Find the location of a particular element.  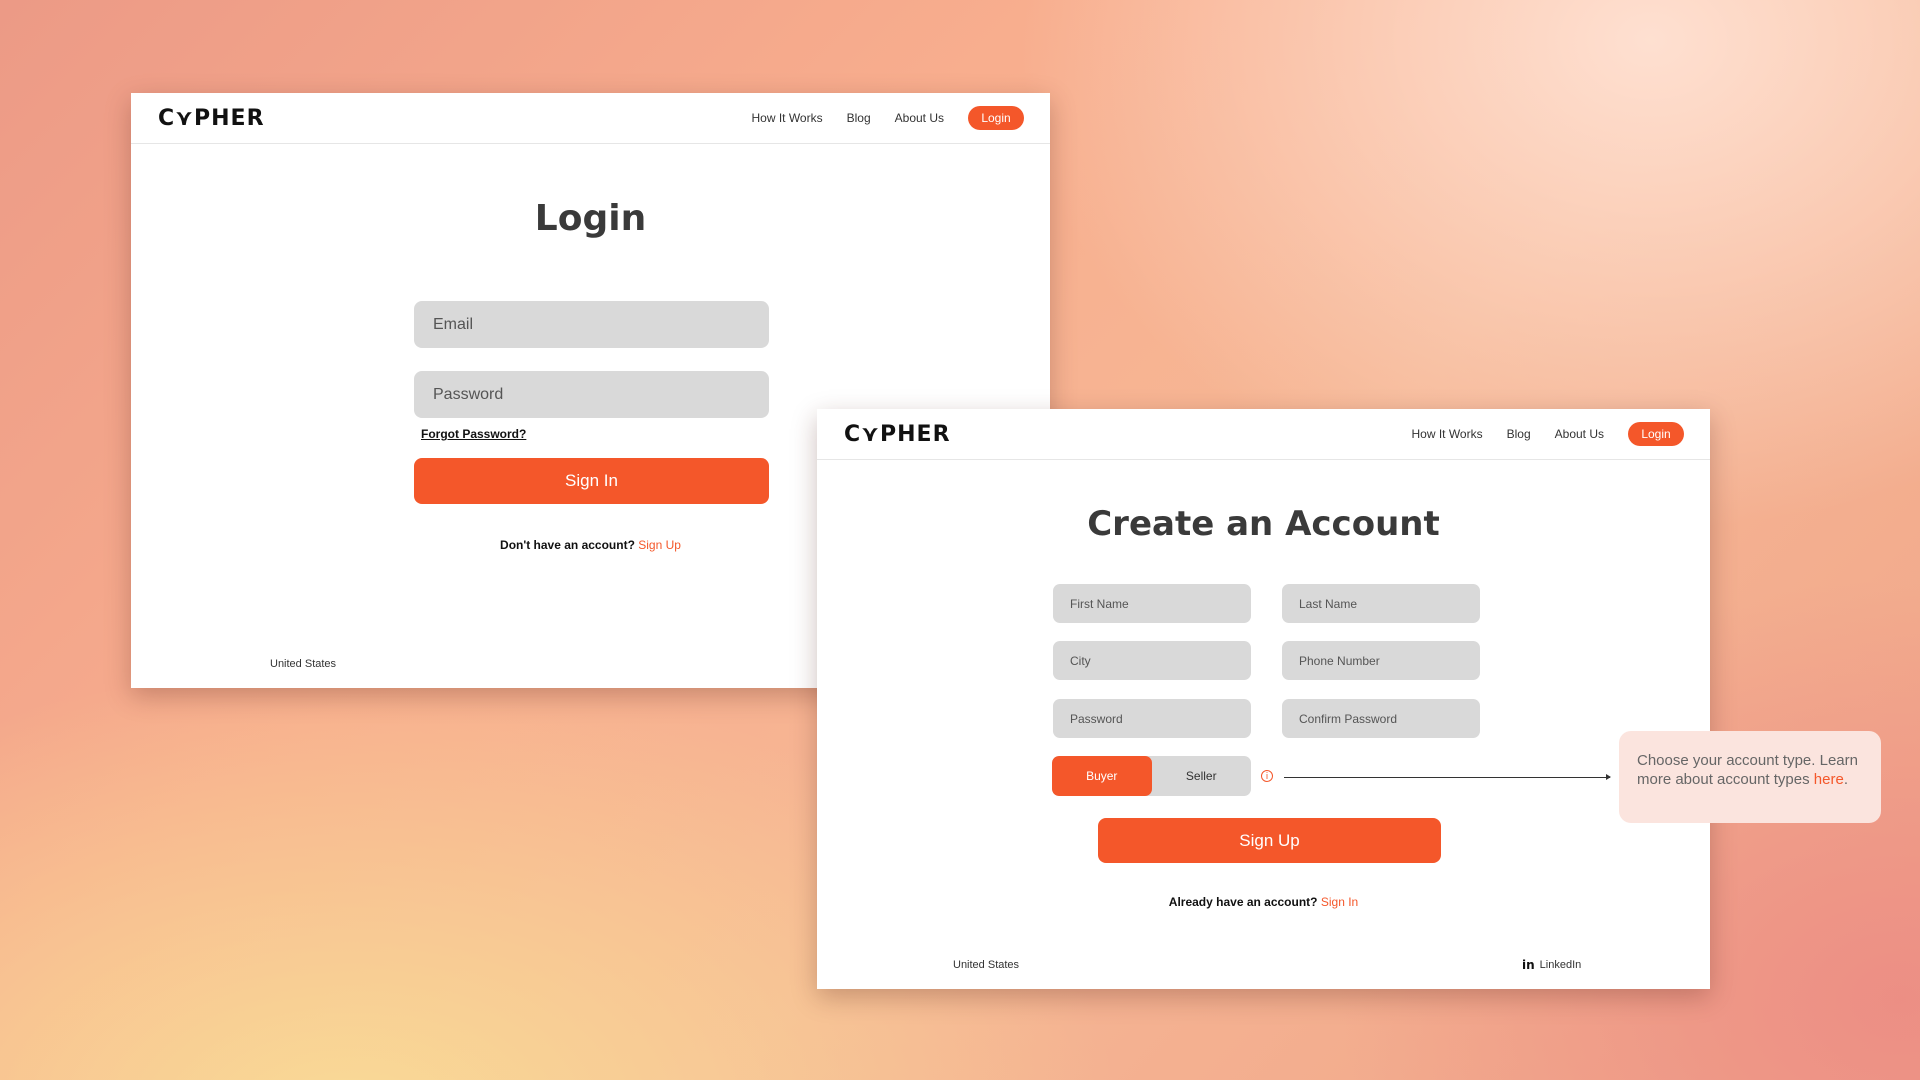

tooltip-here-link: here is located at coordinates (1829, 779).